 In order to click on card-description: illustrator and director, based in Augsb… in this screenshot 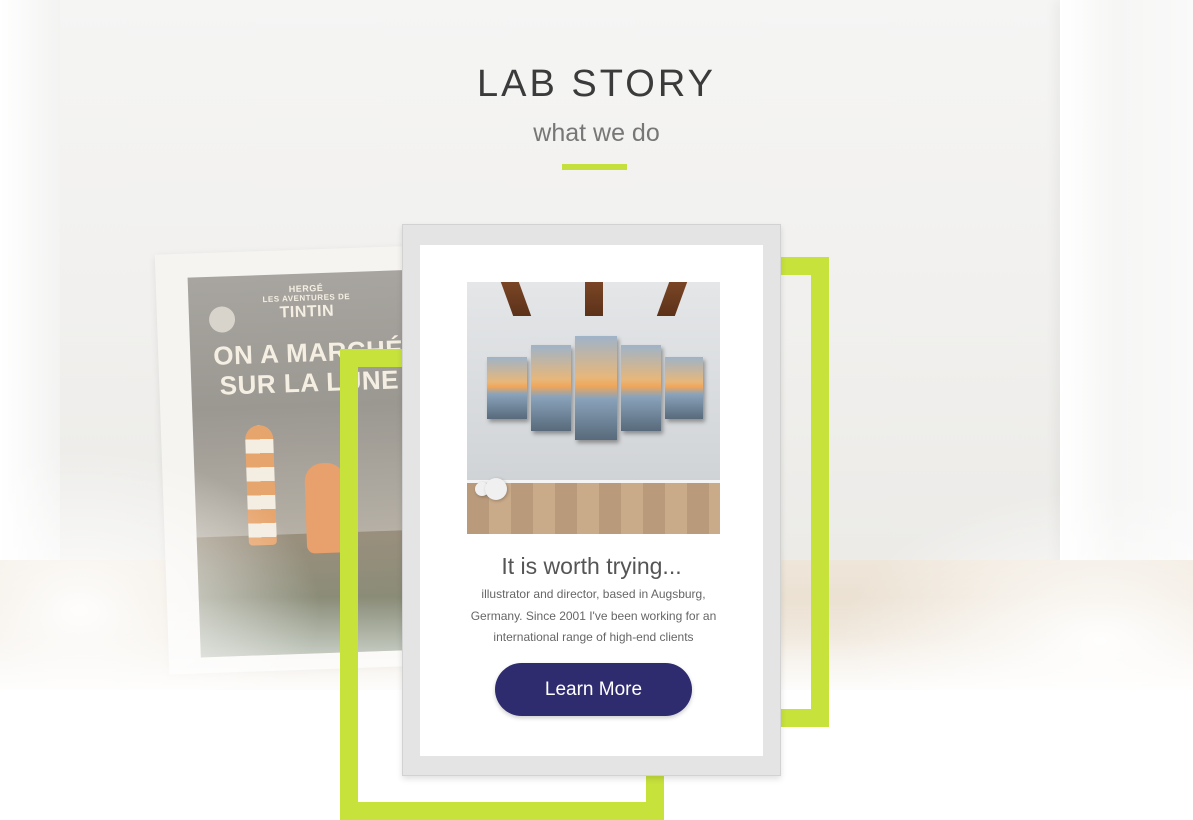, I will do `click(593, 615)`.